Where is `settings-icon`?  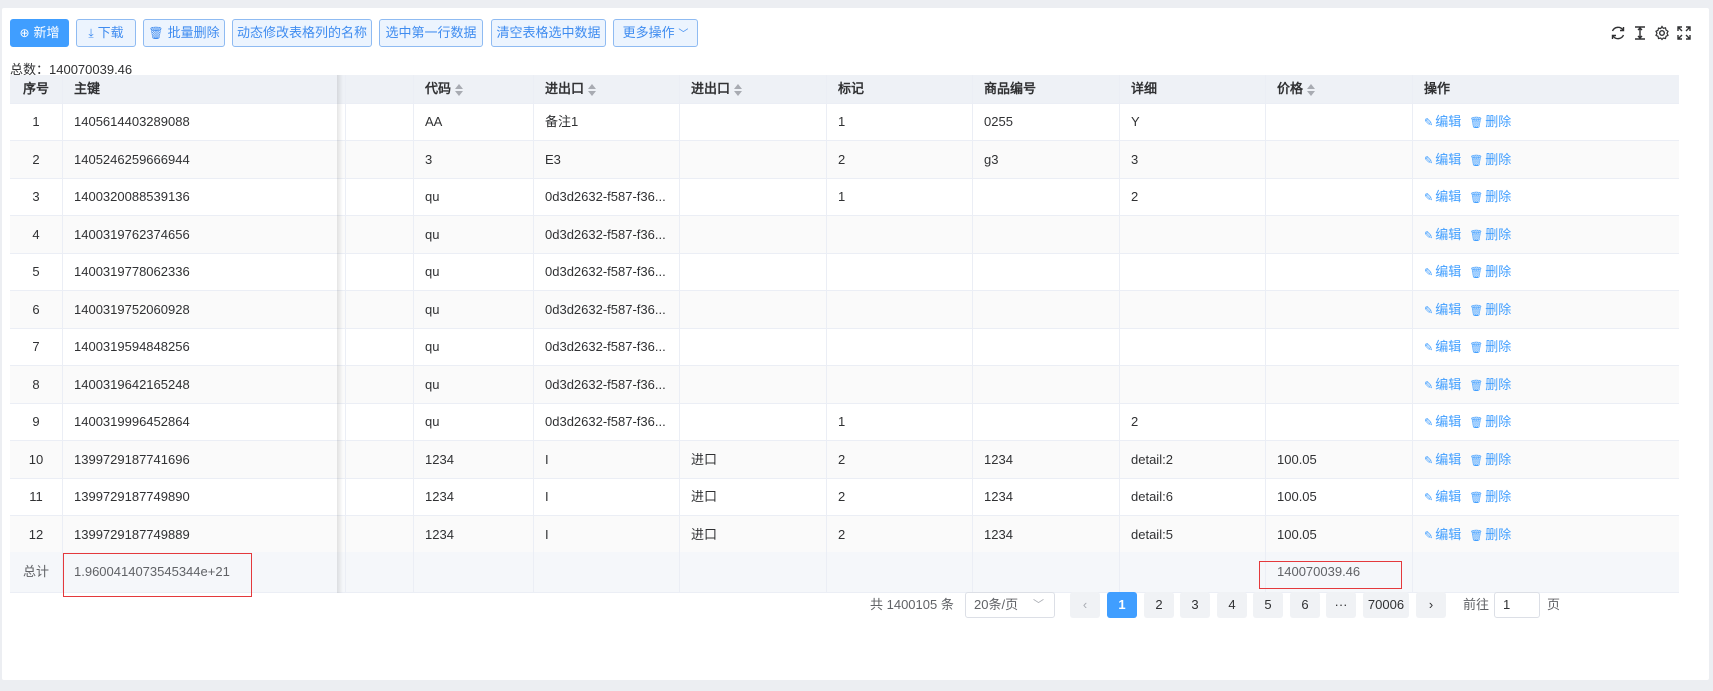
settings-icon is located at coordinates (1662, 33).